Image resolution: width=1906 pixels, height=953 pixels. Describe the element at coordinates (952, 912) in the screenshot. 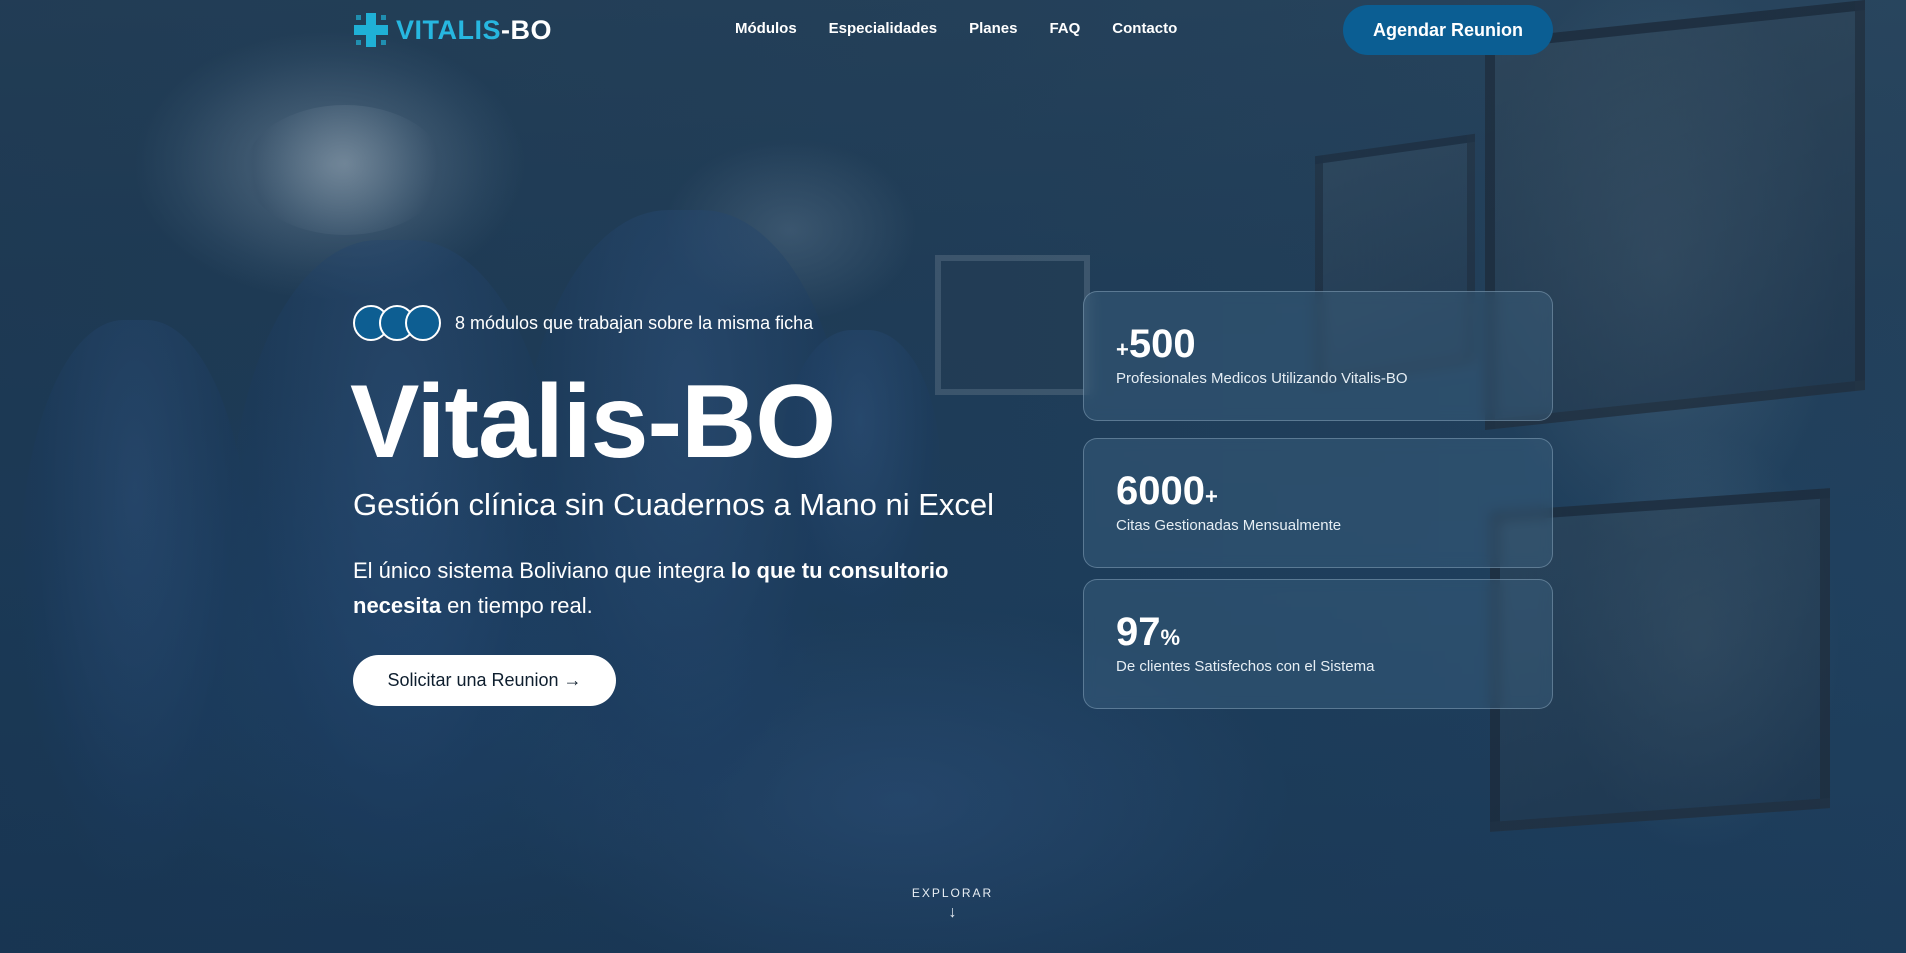

I see `arrow-down-icon: ↓` at that location.